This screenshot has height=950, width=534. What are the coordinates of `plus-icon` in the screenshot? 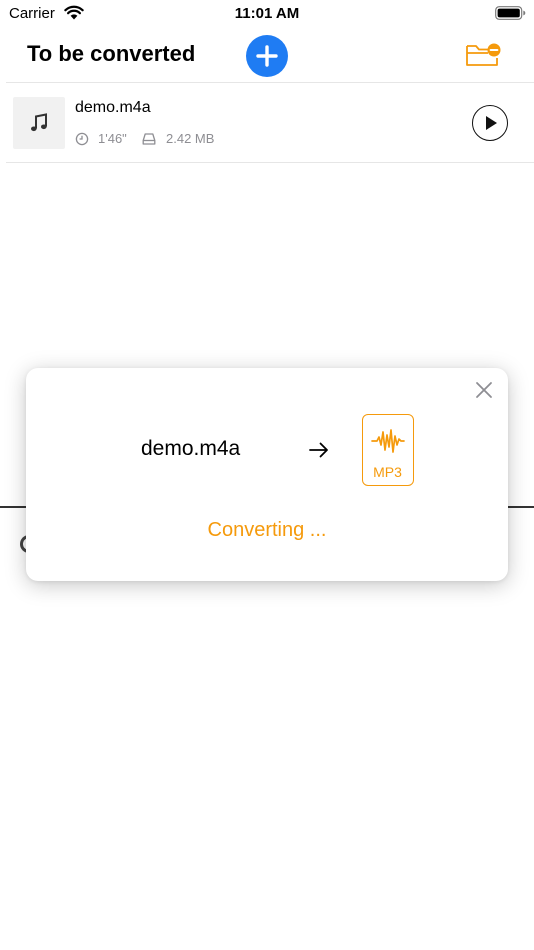 It's located at (267, 56).